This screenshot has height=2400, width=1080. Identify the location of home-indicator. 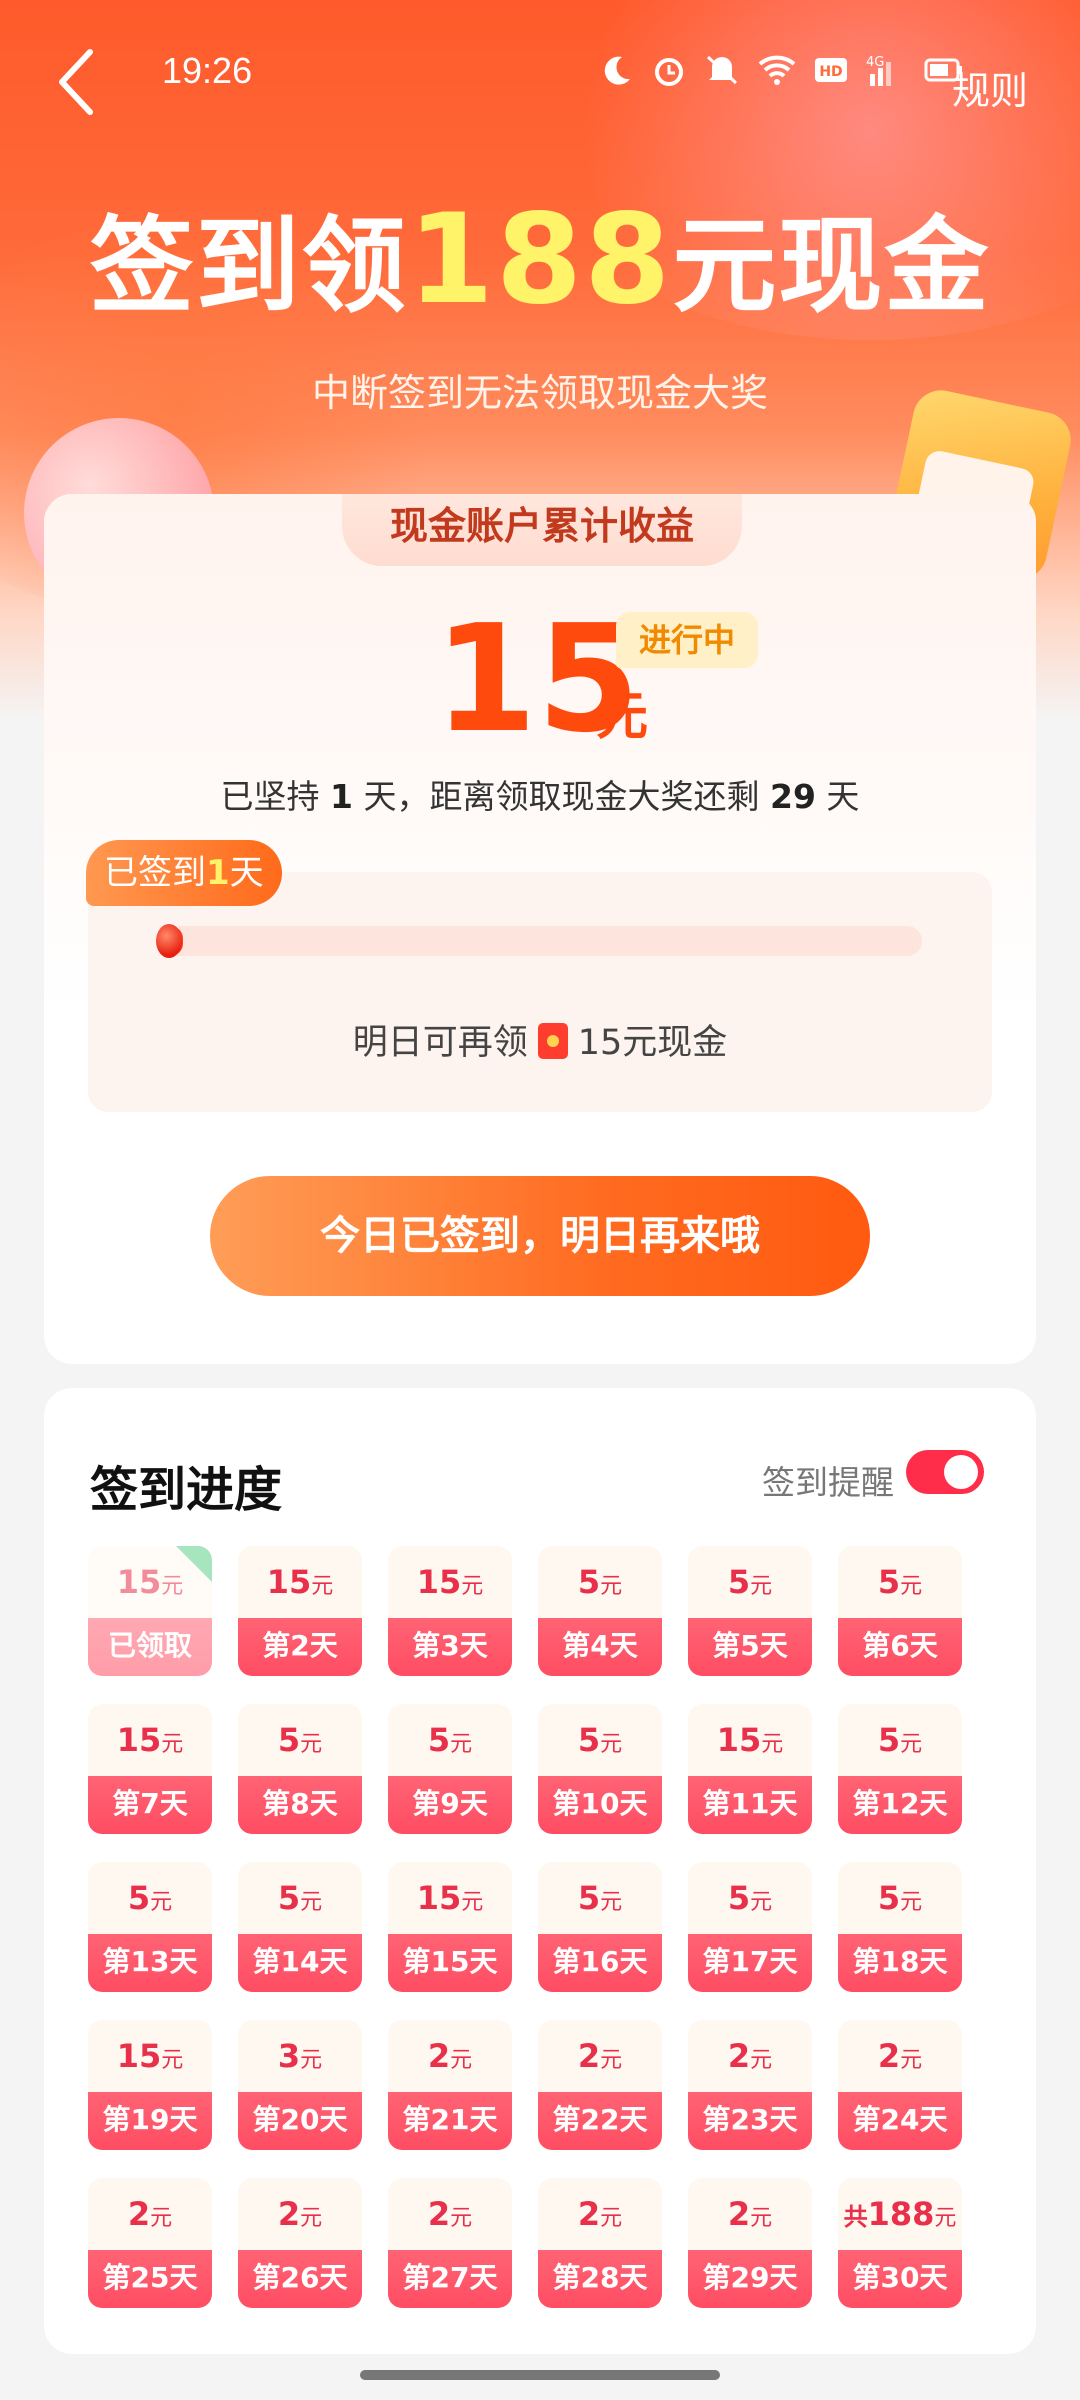
(540, 2375).